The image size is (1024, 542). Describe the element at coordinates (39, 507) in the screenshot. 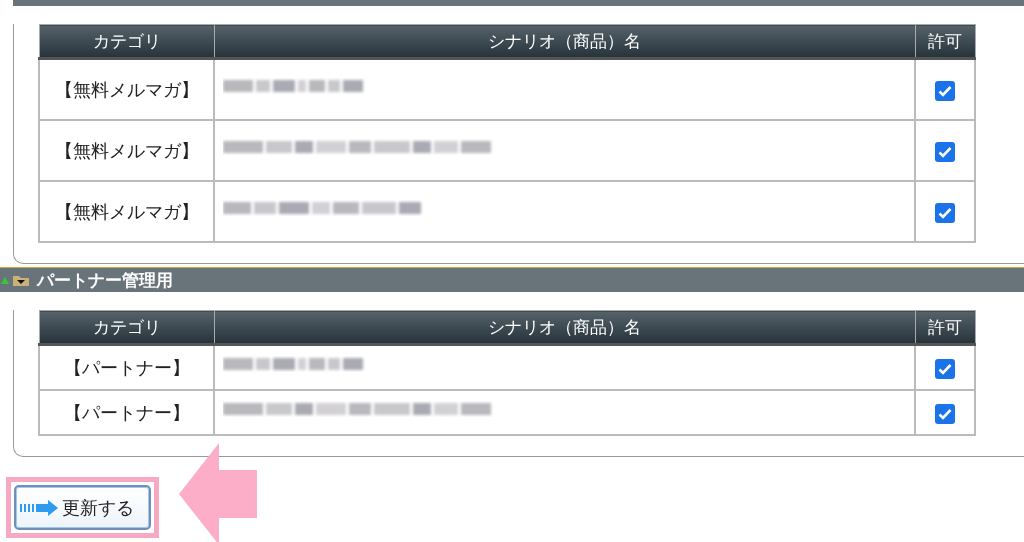

I see `arrow-icon` at that location.